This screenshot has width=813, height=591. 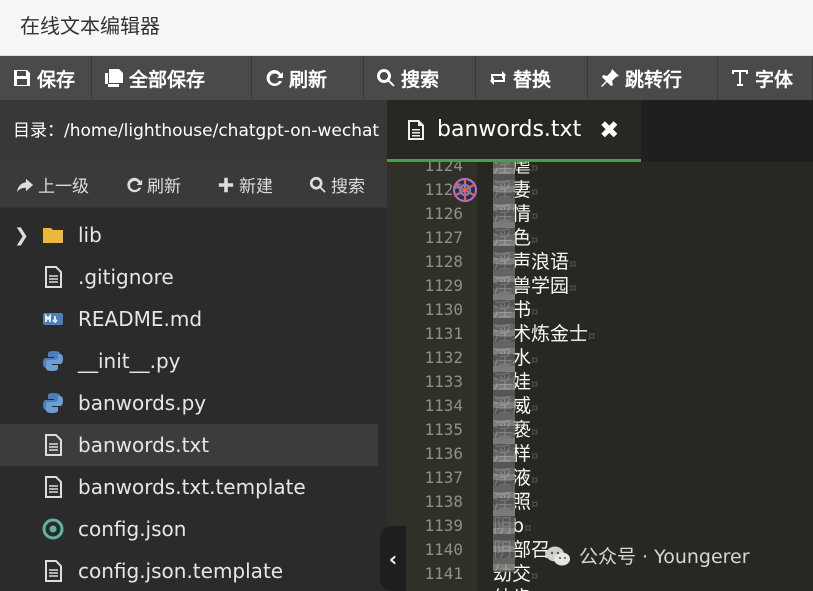 What do you see at coordinates (145, 184) in the screenshot?
I see `explorer-refresh-button: 刷新` at bounding box center [145, 184].